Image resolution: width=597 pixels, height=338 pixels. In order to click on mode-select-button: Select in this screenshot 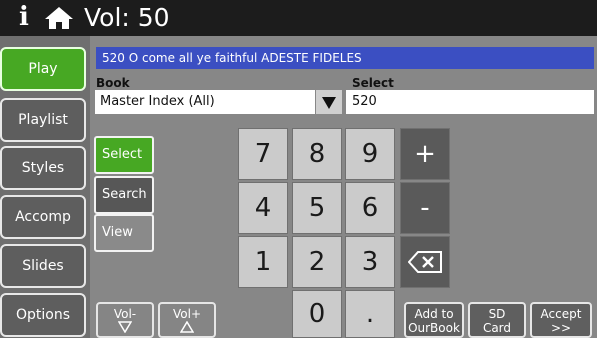, I will do `click(124, 155)`.